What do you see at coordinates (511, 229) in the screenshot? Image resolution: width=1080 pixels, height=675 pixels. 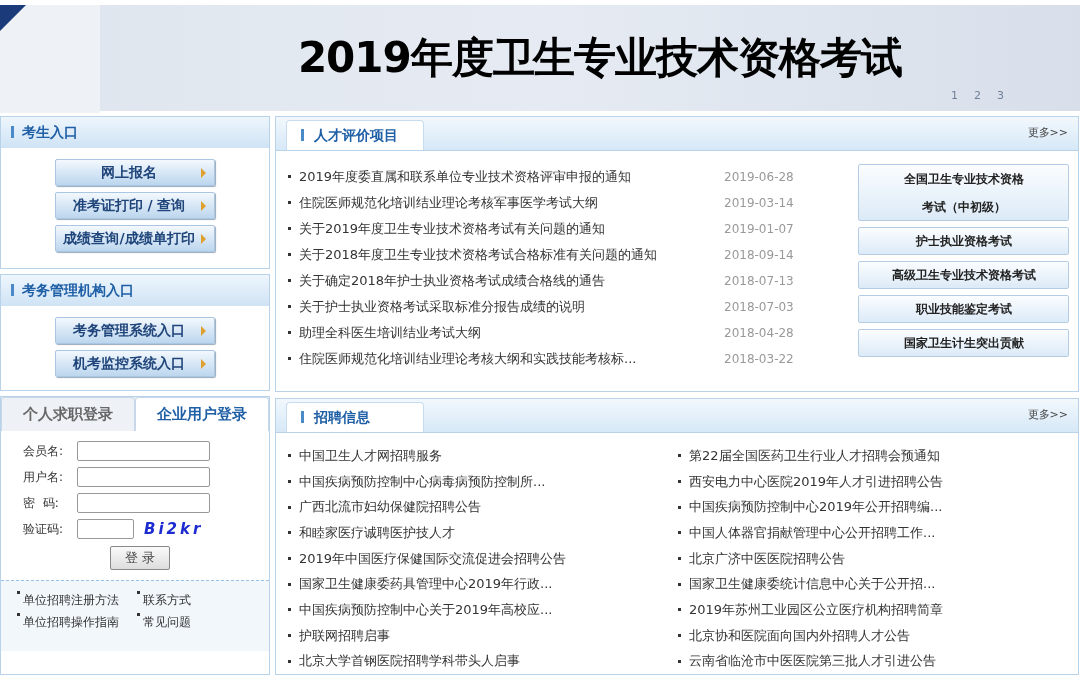 I see `news-link: 关于2019年度卫生专业技术资格考试有关问题的通知` at bounding box center [511, 229].